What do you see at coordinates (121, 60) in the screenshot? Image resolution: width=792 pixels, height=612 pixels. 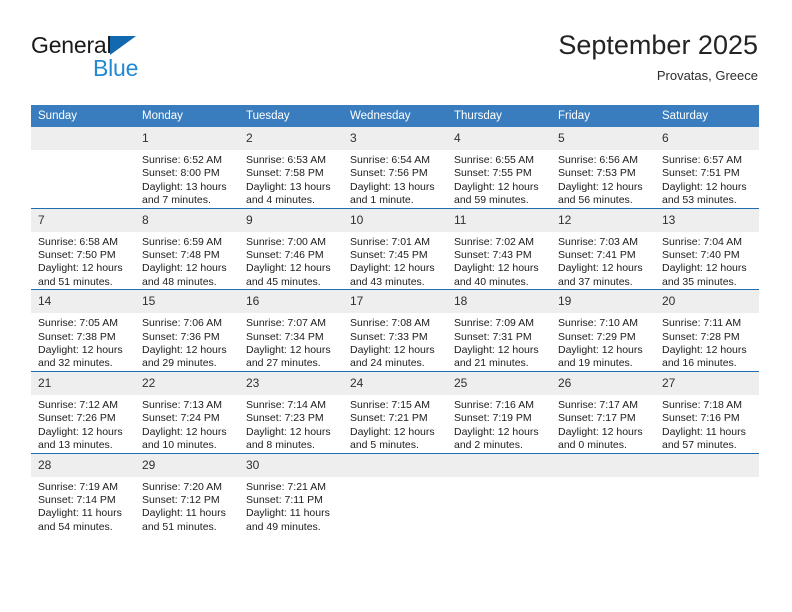 I see `logo-general-blue: General Blue` at bounding box center [121, 60].